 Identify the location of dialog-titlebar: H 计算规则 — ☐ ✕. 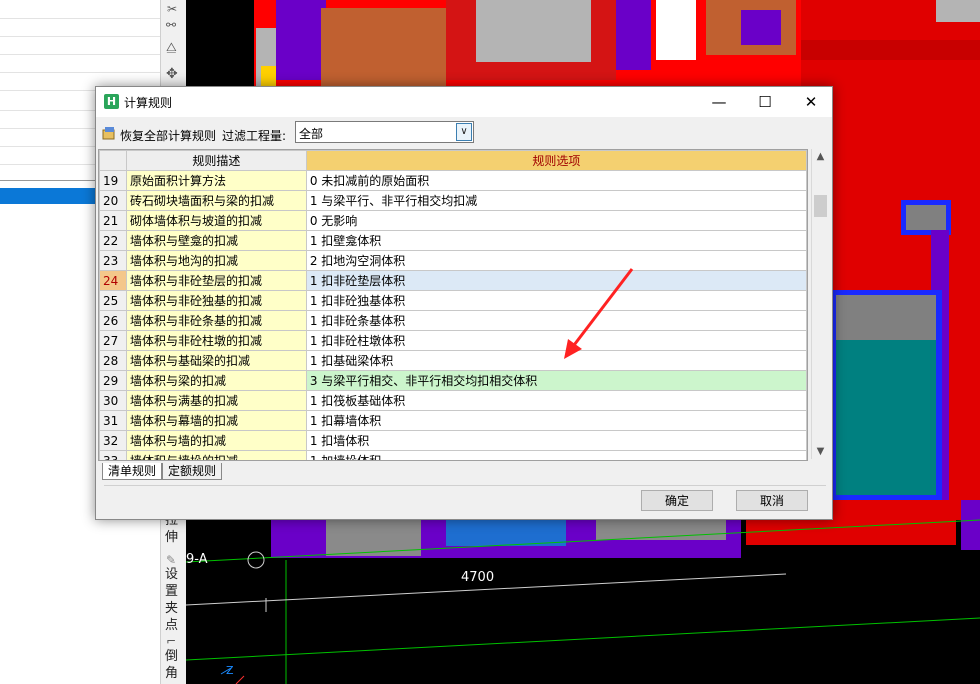
(464, 102).